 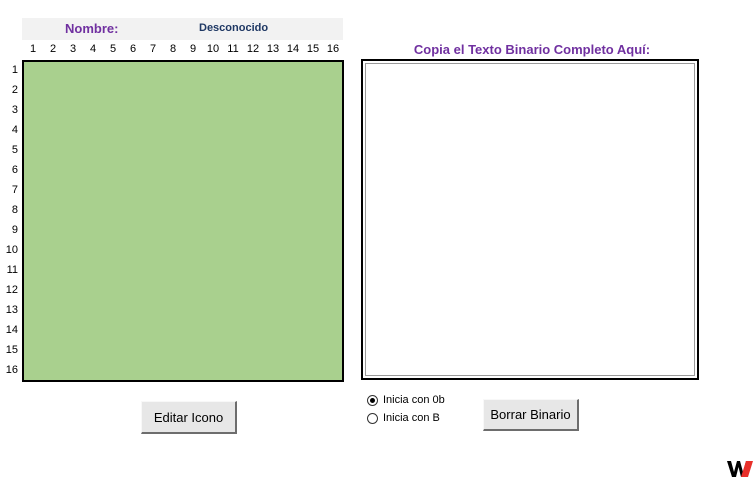 What do you see at coordinates (11, 250) in the screenshot?
I see `row-header: 10` at bounding box center [11, 250].